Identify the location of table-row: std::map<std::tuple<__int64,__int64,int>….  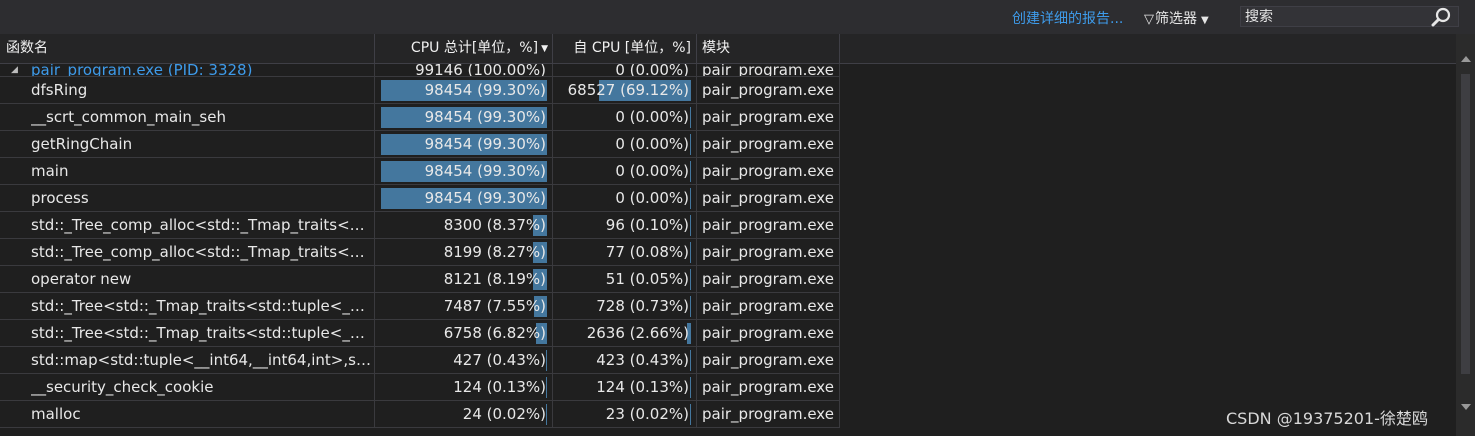
(728, 360).